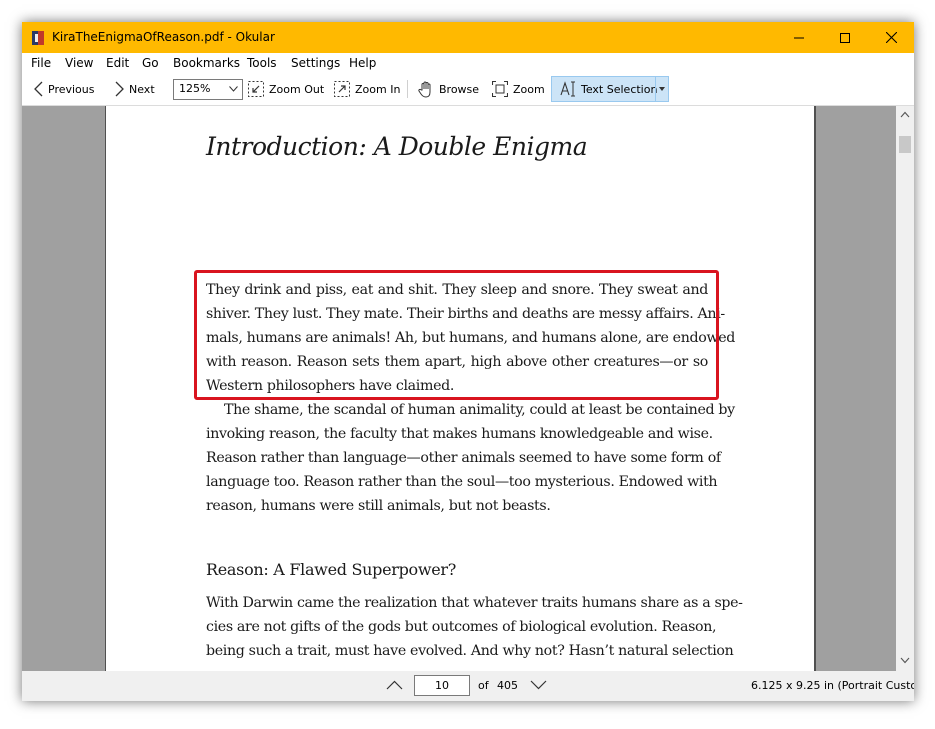 This screenshot has width=935, height=729. I want to click on next-button: Next, so click(135, 89).